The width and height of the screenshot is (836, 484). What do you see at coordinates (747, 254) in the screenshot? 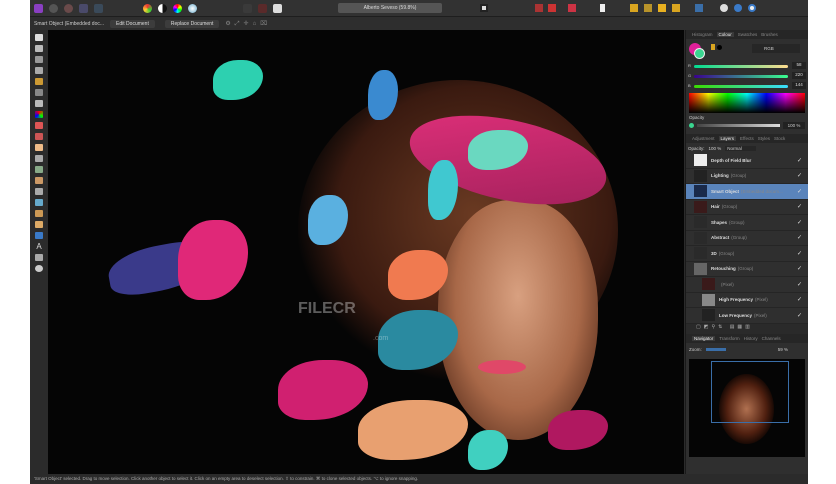
I see `layer-row: 3D (Group) ✓` at bounding box center [747, 254].